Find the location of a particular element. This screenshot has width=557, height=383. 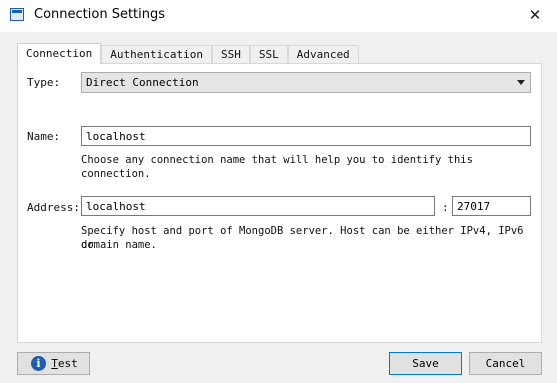

test-button-label: est is located at coordinates (67, 363).